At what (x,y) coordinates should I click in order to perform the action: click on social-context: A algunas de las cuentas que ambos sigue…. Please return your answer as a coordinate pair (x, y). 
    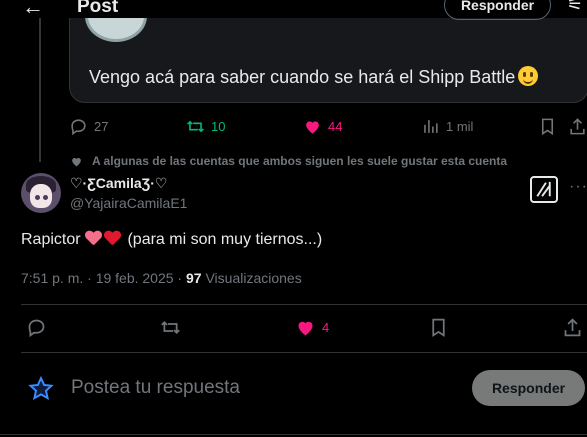
    Looking at the image, I should click on (288, 161).